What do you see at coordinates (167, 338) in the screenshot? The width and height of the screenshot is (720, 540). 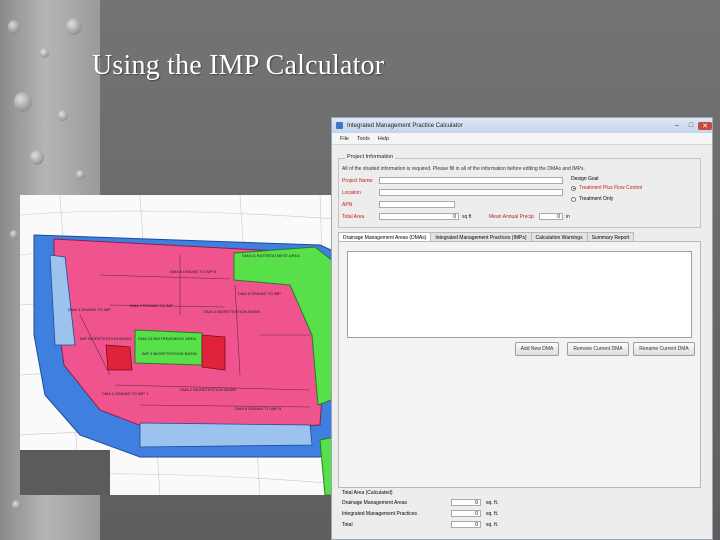 I see `map-label: DMA 10 BIOTREATMENT AREA` at bounding box center [167, 338].